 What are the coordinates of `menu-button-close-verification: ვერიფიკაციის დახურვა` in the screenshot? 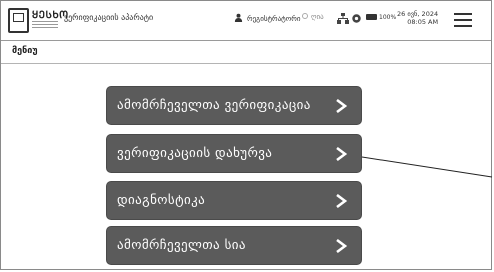 It's located at (234, 153).